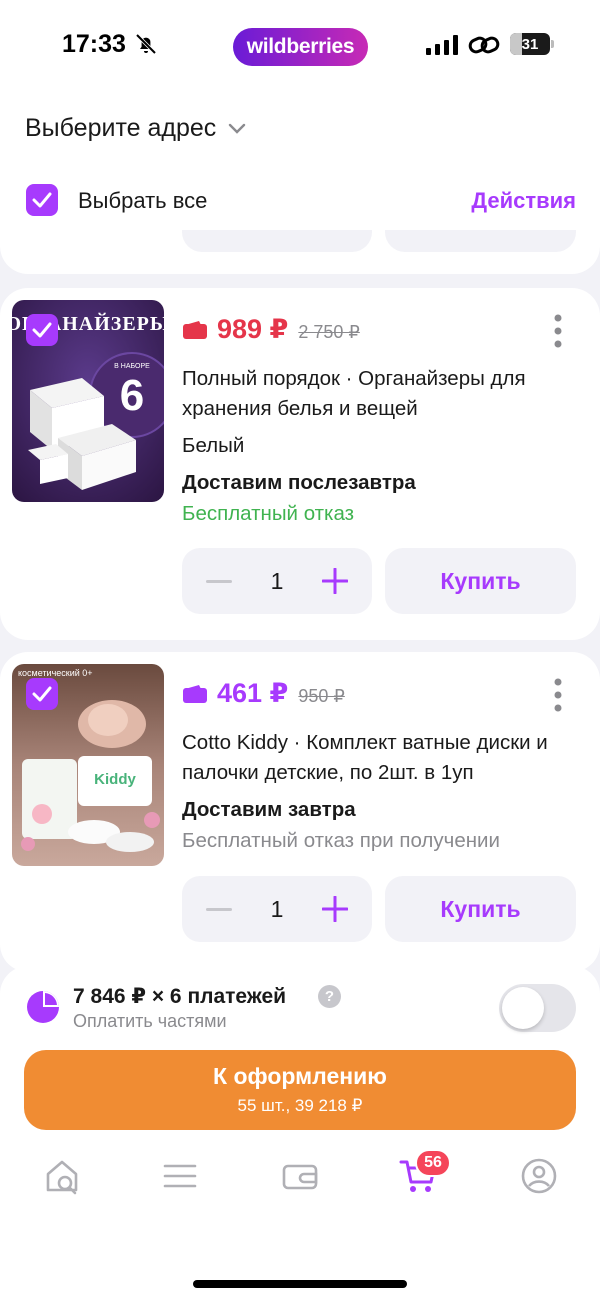 The width and height of the screenshot is (600, 1300). What do you see at coordinates (523, 1008) in the screenshot?
I see `toggle-knob` at bounding box center [523, 1008].